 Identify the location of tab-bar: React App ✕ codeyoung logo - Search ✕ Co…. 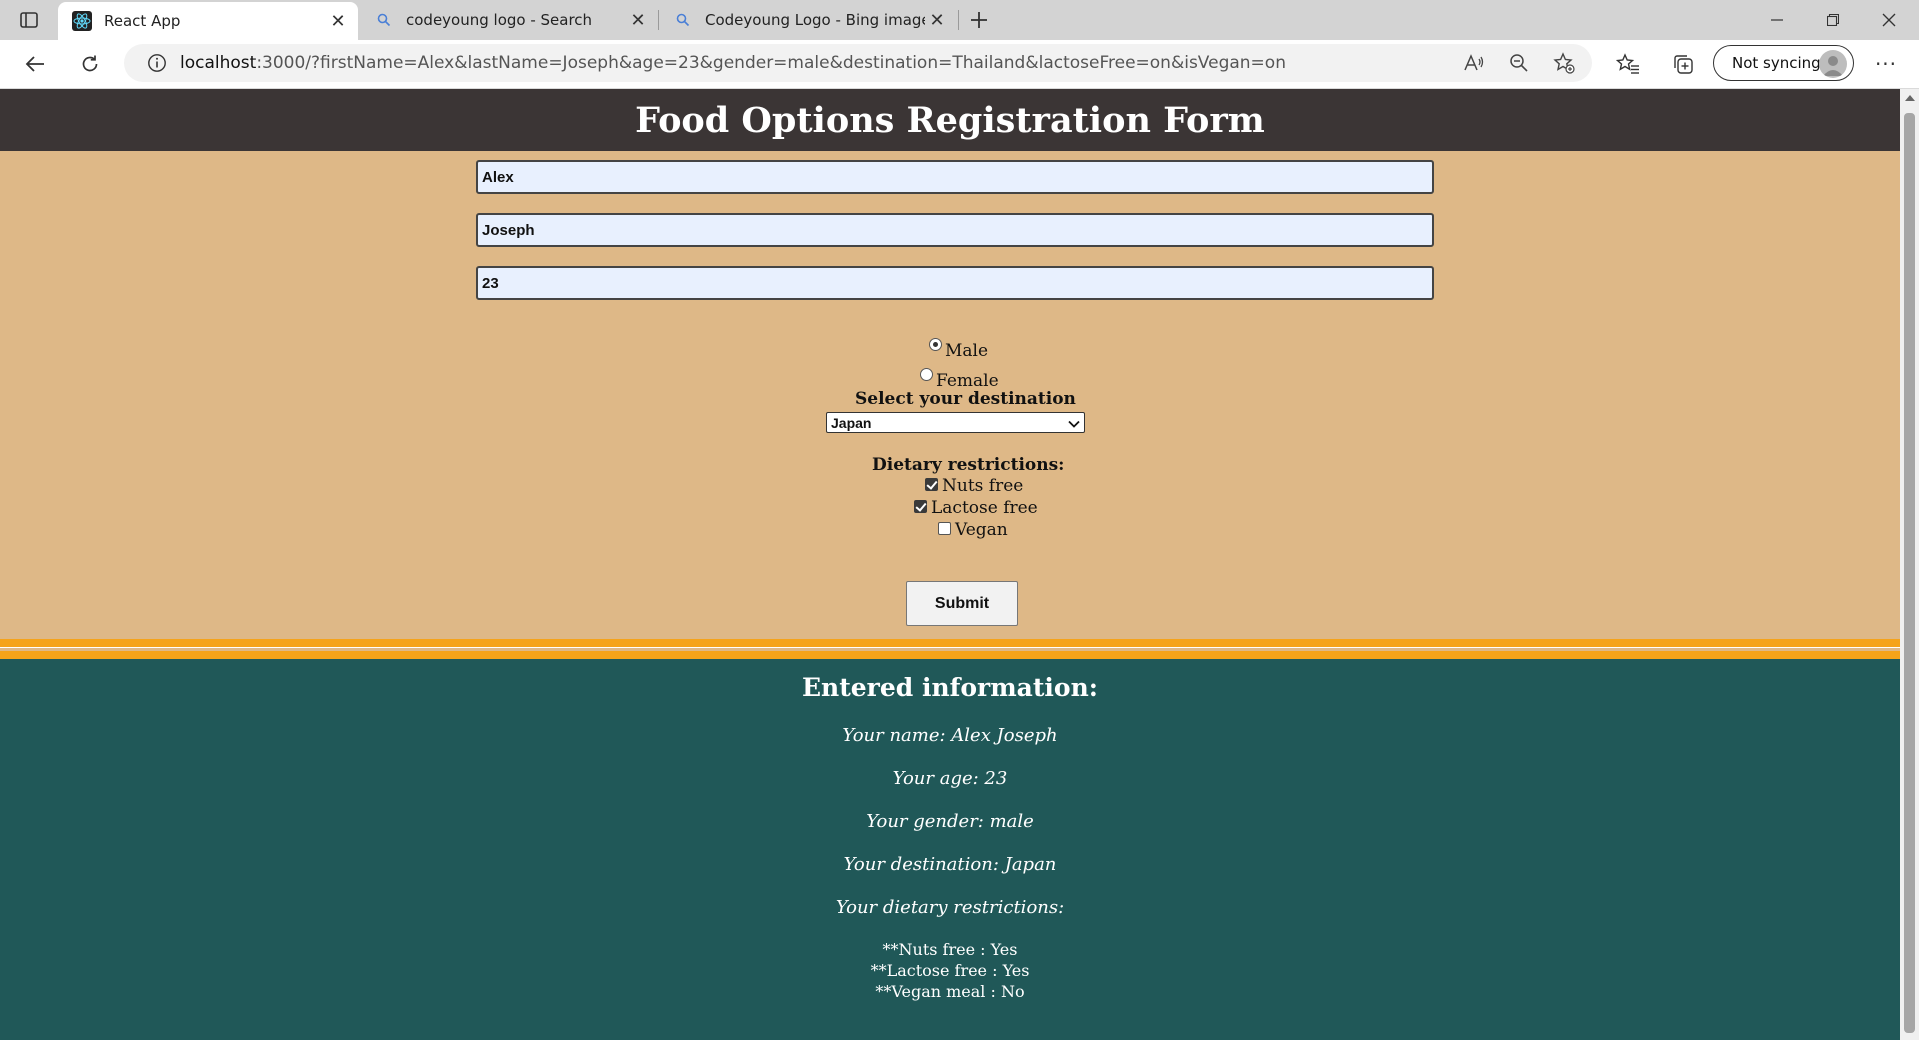
(959, 20).